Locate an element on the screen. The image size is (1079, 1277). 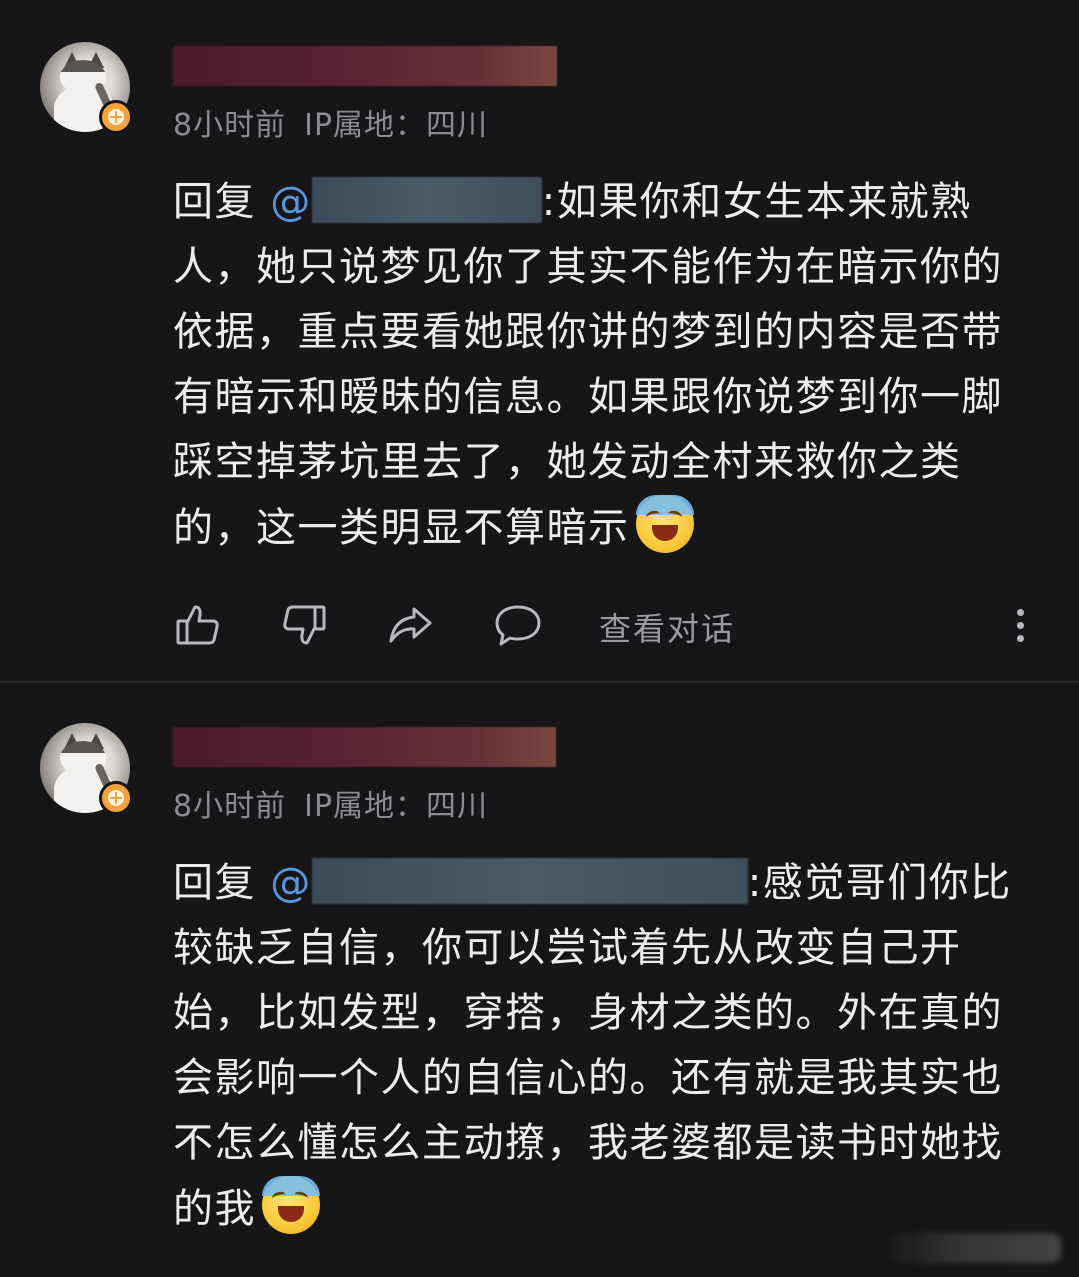
watermark is located at coordinates (971, 1248).